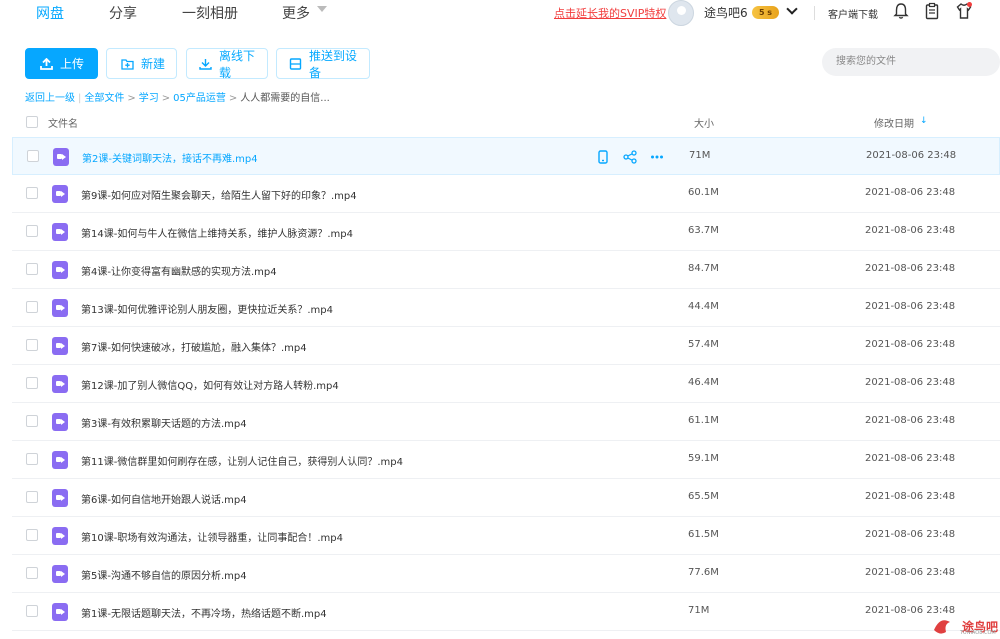 This screenshot has height=639, width=1000. What do you see at coordinates (219, 194) in the screenshot?
I see `file-name: 第9课-如何应对陌生聚会聊天，给陌生人留下好的印象？.mp4` at bounding box center [219, 194].